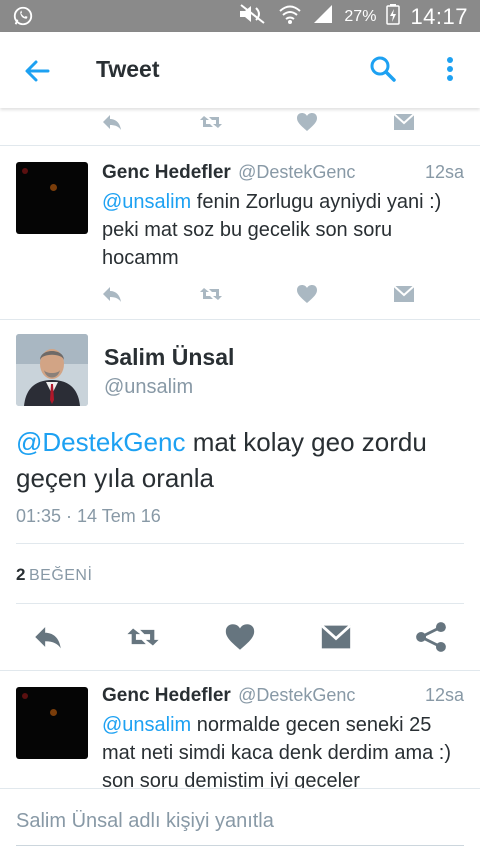  Describe the element at coordinates (60, 575) in the screenshot. I see `likes-label: BEĞENİ` at that location.